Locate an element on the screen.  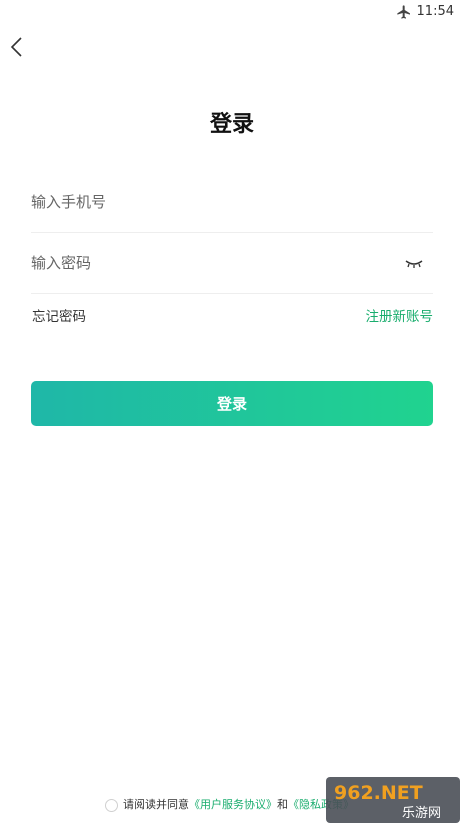
status-time: 11:54 is located at coordinates (435, 11).